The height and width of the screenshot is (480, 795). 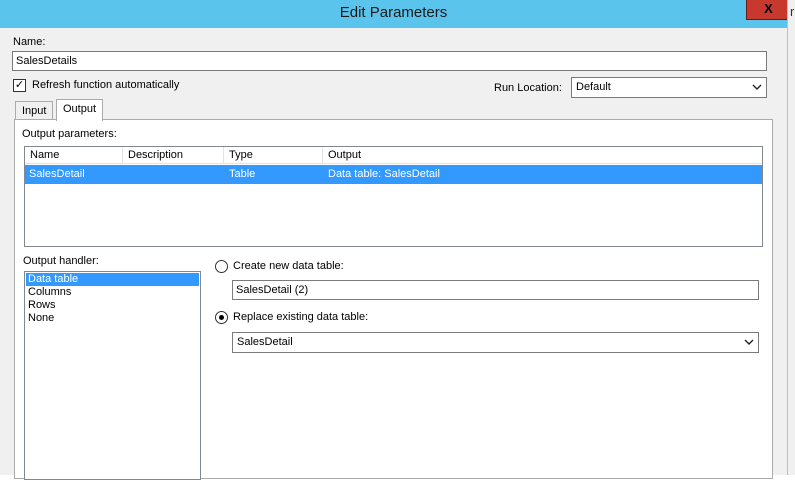 I want to click on list-item-columns: Columns, so click(x=112, y=292).